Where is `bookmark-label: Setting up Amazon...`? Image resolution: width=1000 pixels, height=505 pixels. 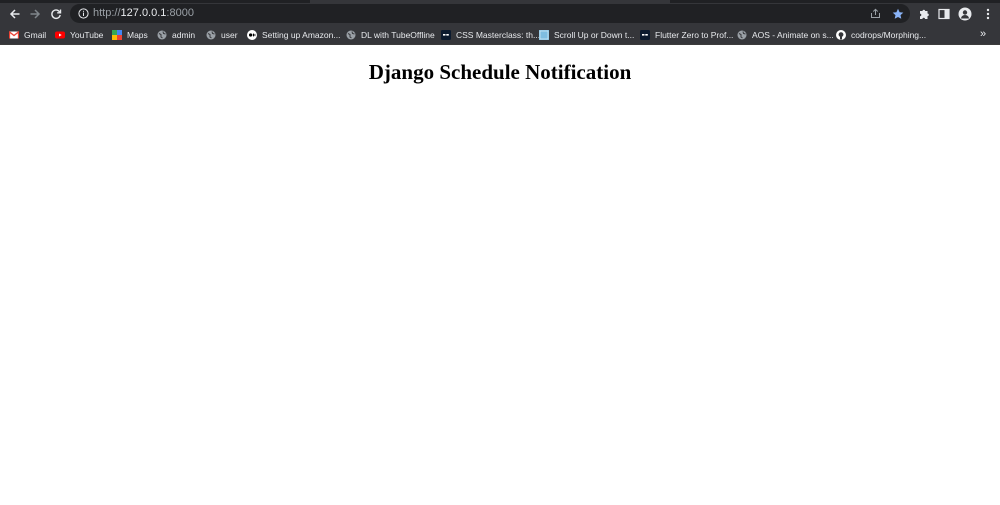 bookmark-label: Setting up Amazon... is located at coordinates (301, 34).